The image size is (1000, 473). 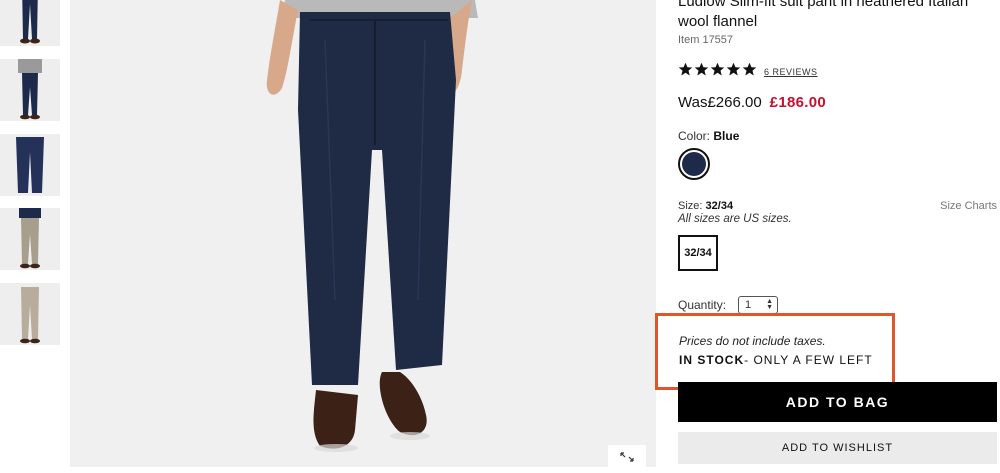 I want to click on quantity-row: Quantity: 1 ▲ ▼, so click(x=728, y=305).